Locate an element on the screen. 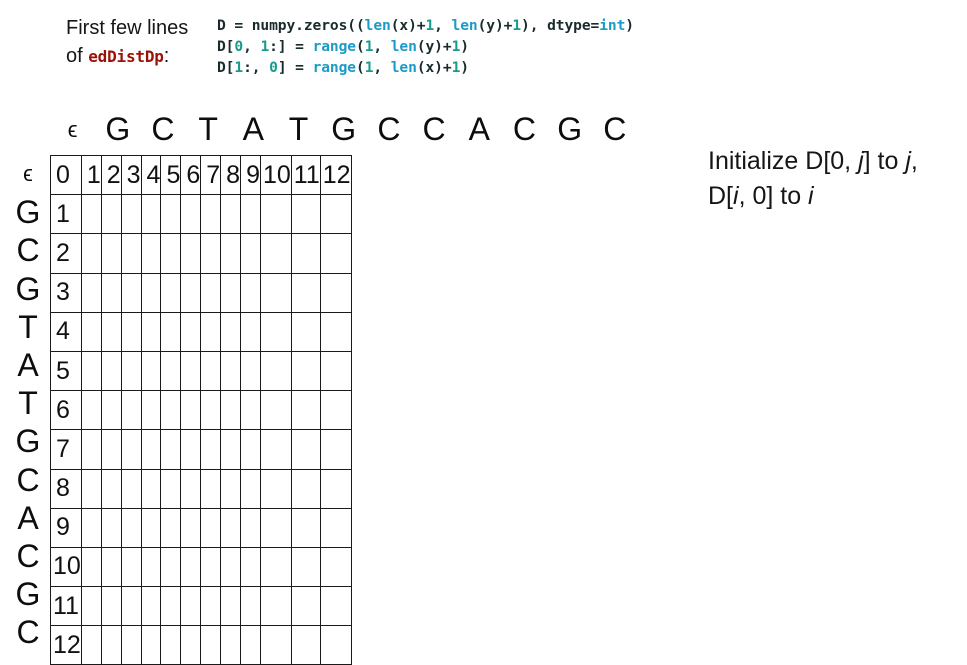 The width and height of the screenshot is (967, 665). matrix-cell-9-0: 9 is located at coordinates (66, 527).